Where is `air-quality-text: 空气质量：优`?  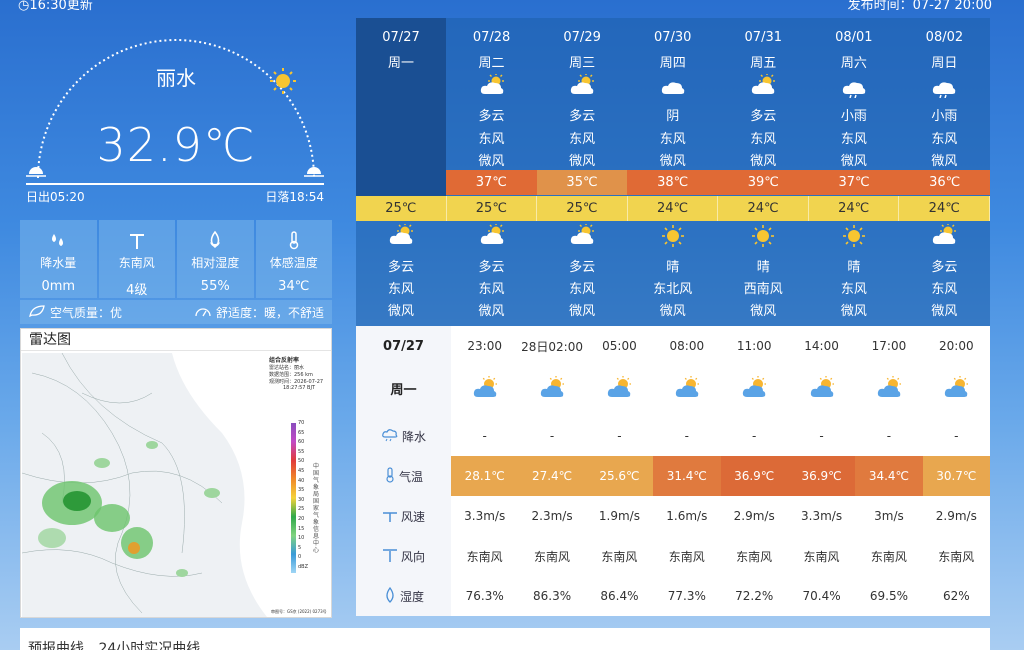 air-quality-text: 空气质量：优 is located at coordinates (86, 312).